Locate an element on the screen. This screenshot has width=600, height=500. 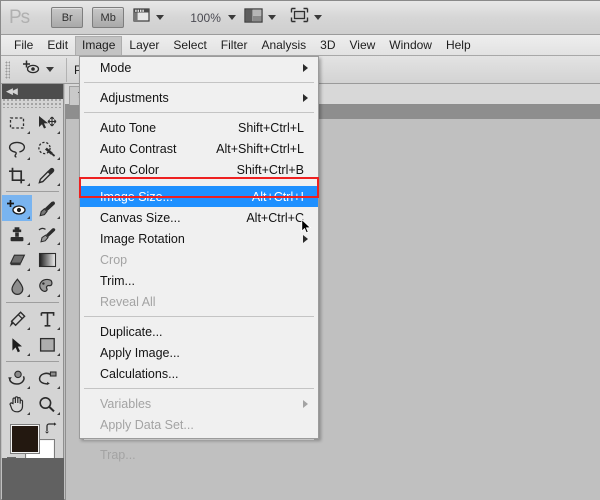
foreground-color-swatch is located at coordinates (25, 439).